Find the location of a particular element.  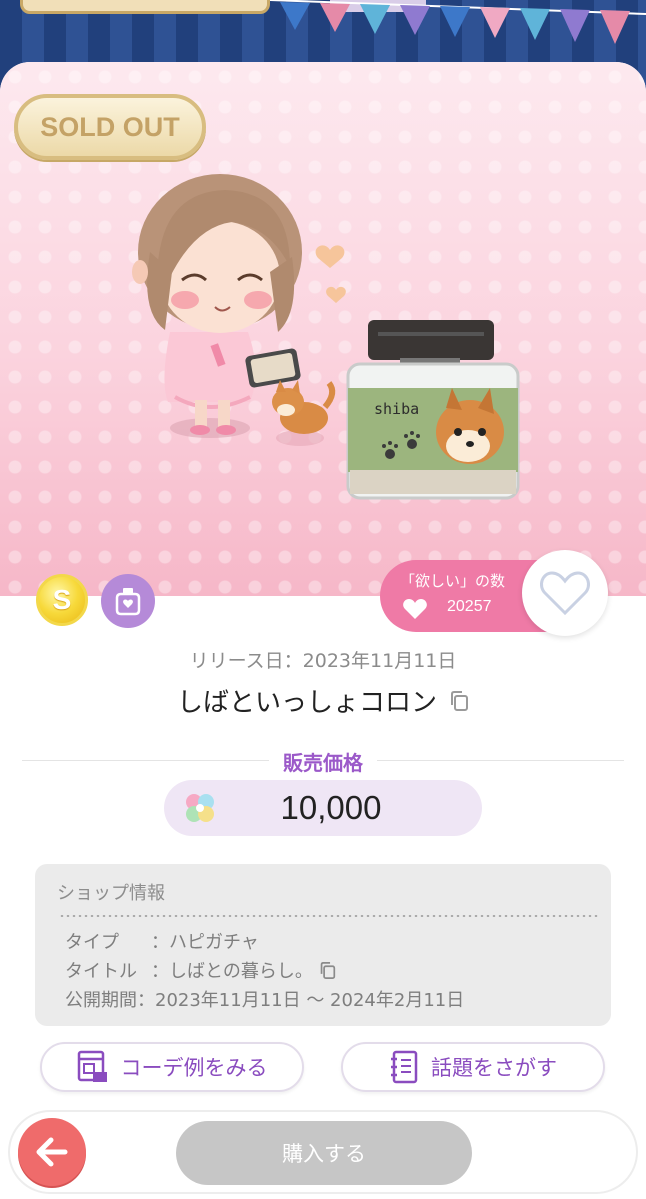

arrow-left-icon is located at coordinates (52, 1152).